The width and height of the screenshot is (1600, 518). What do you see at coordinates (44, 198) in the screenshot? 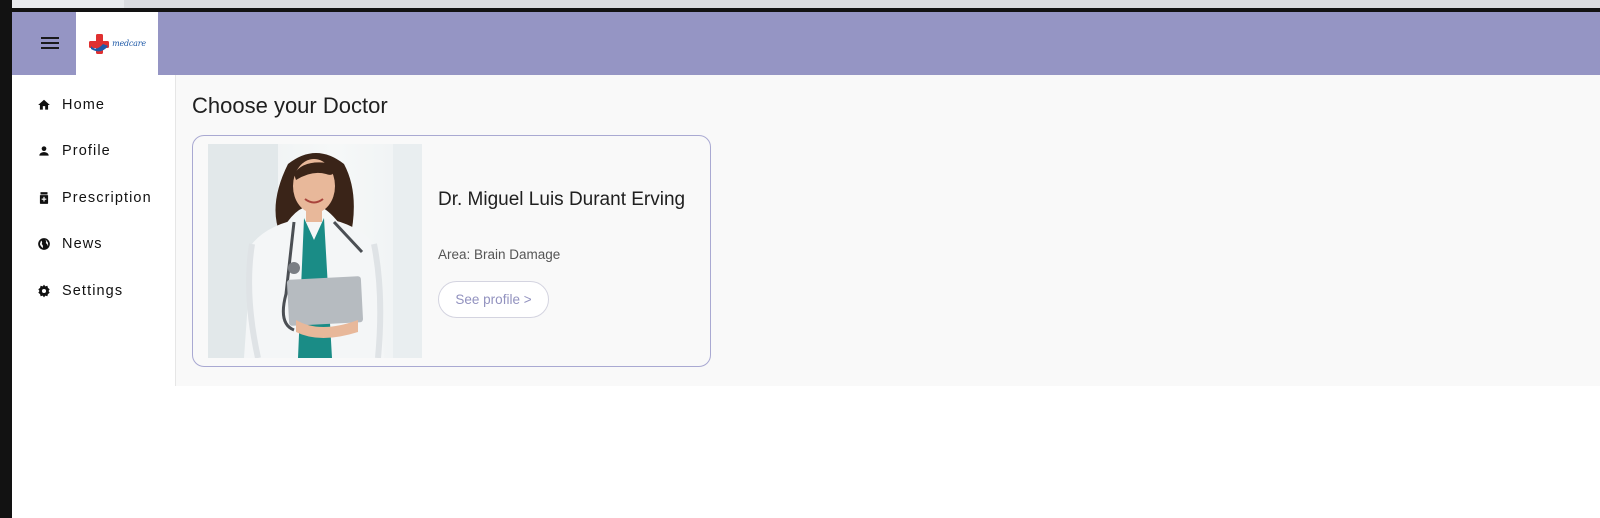
I see `medication-icon` at bounding box center [44, 198].